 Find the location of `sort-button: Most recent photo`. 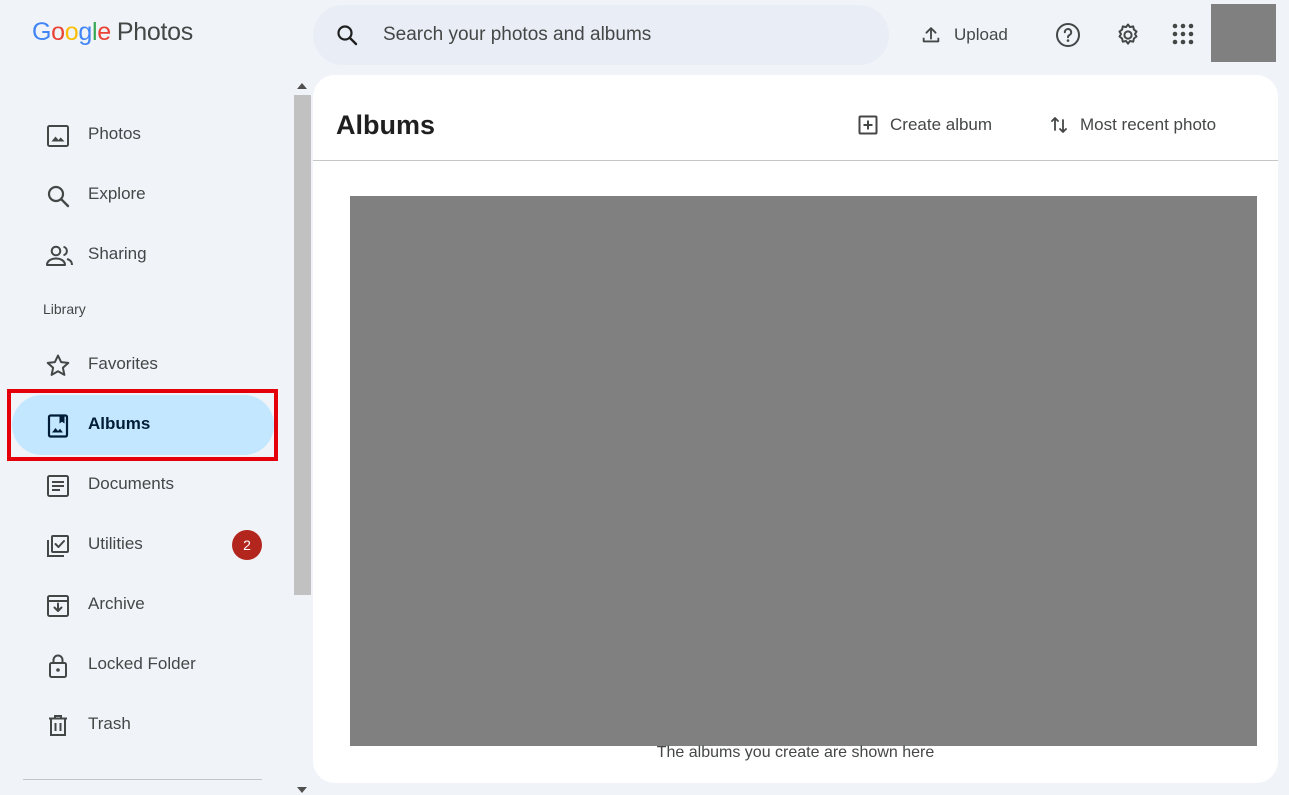

sort-button: Most recent photo is located at coordinates (1132, 125).